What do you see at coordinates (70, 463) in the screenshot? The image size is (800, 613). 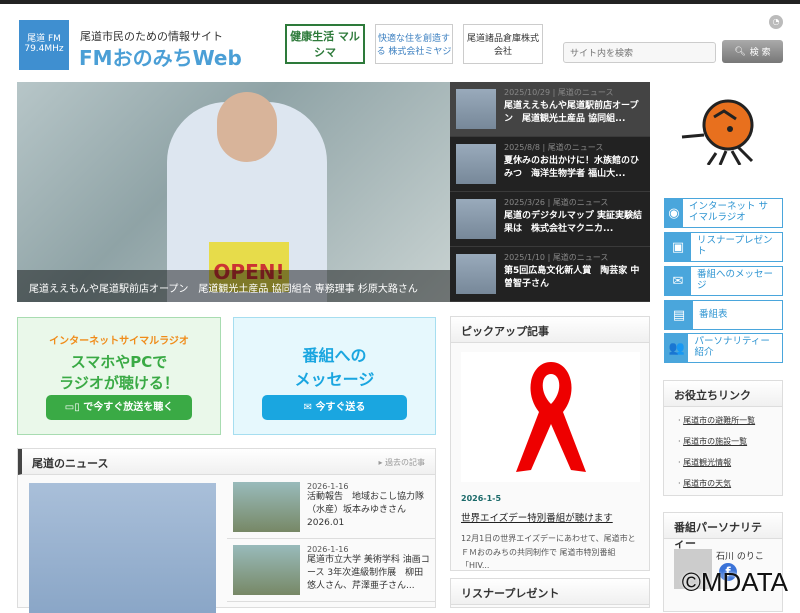 I see `section-heading: 尾道のニュース` at bounding box center [70, 463].